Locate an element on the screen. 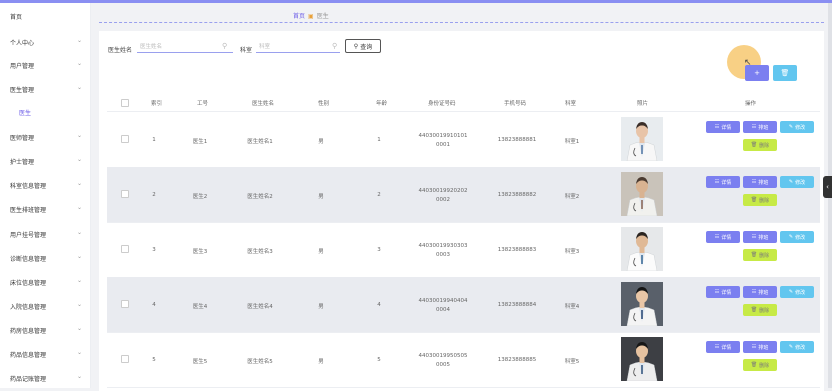 Image resolution: width=832 pixels, height=391 pixels. cell-id: 医生2 is located at coordinates (200, 197).